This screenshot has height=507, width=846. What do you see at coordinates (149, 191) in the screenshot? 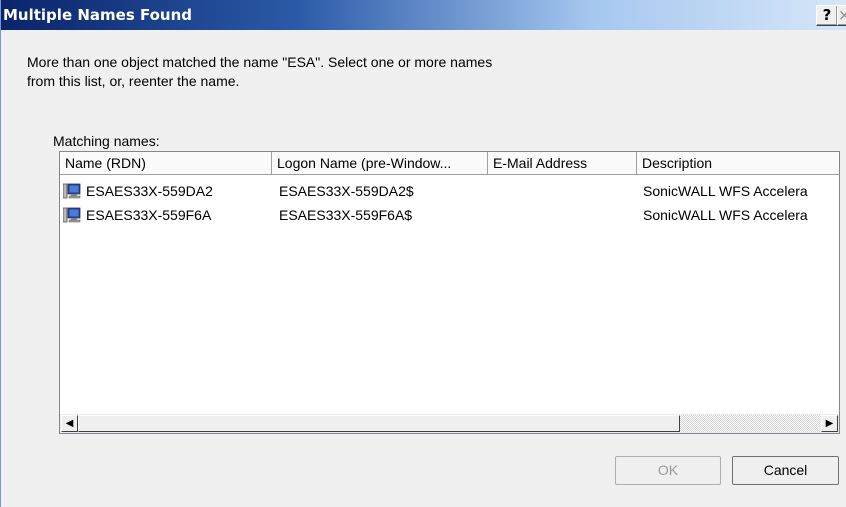
I see `cell-name: ESAES33X-559DA2` at bounding box center [149, 191].